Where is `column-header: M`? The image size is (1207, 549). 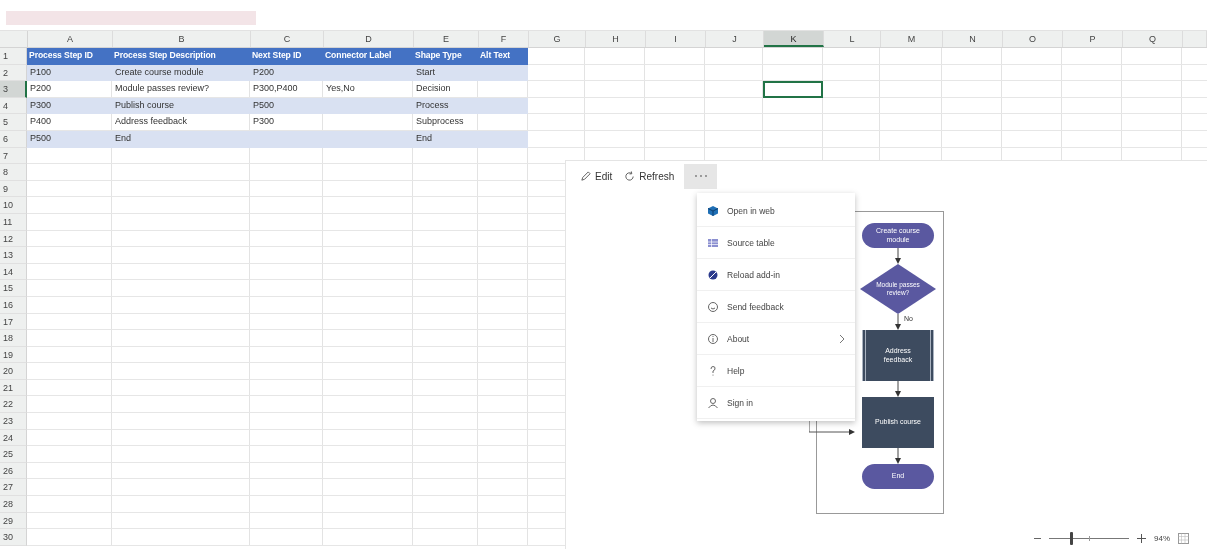
column-header: M is located at coordinates (912, 39).